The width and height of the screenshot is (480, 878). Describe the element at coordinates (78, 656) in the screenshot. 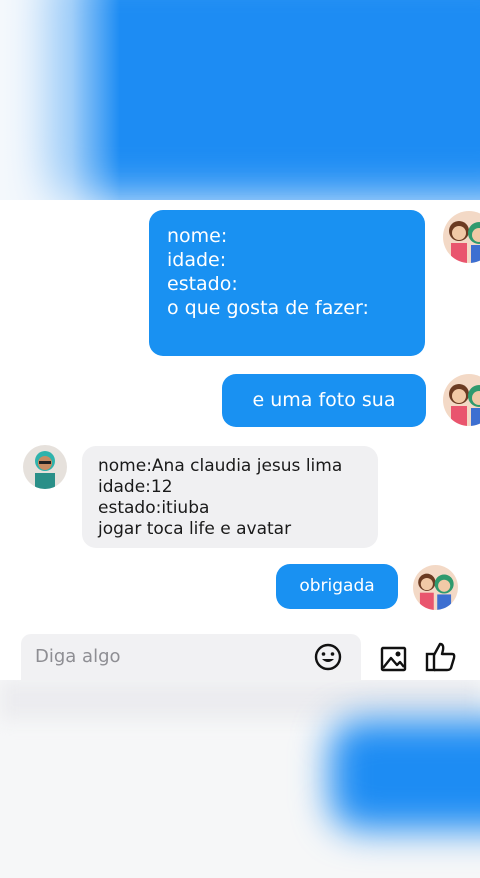

I see `message-input-placeholder: Diga algo` at that location.